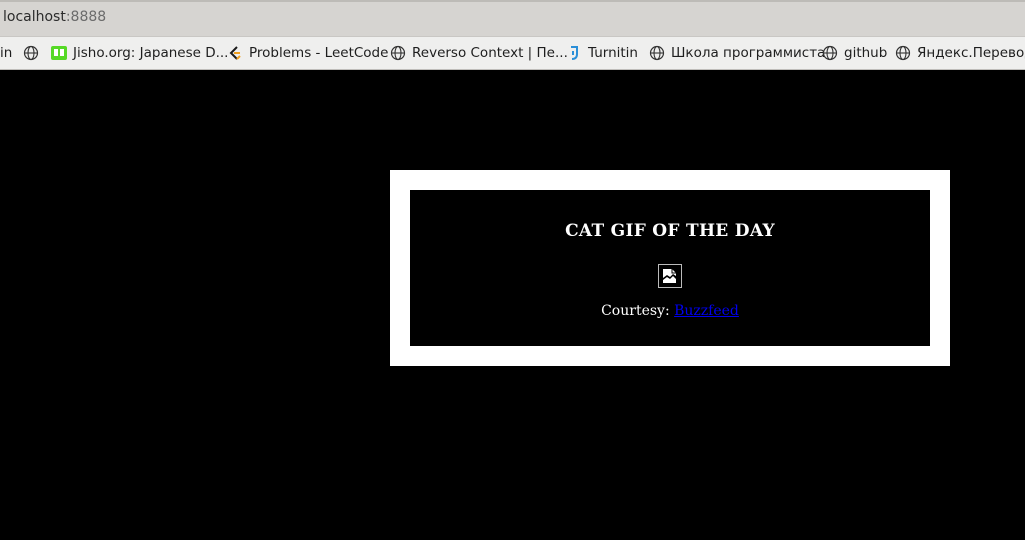 Image resolution: width=1025 pixels, height=540 pixels. I want to click on page-title: CAT GIF OF THE DAY, so click(670, 231).